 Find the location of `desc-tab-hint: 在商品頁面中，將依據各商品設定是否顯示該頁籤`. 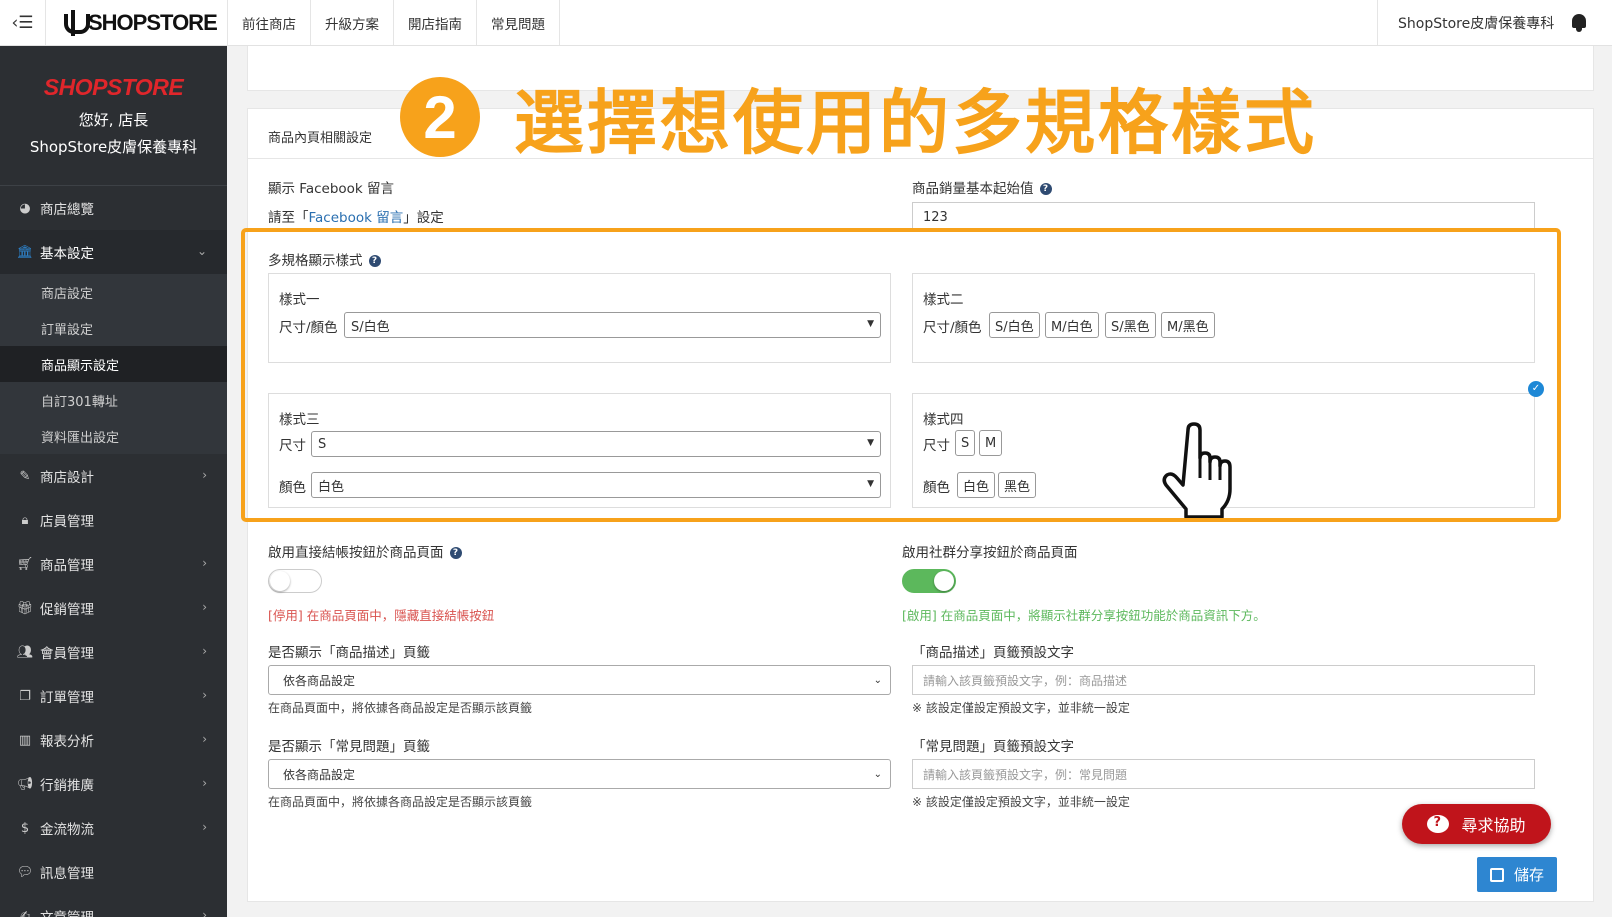

desc-tab-hint: 在商品頁面中，將依據各商品設定是否顯示該頁籤 is located at coordinates (400, 708).